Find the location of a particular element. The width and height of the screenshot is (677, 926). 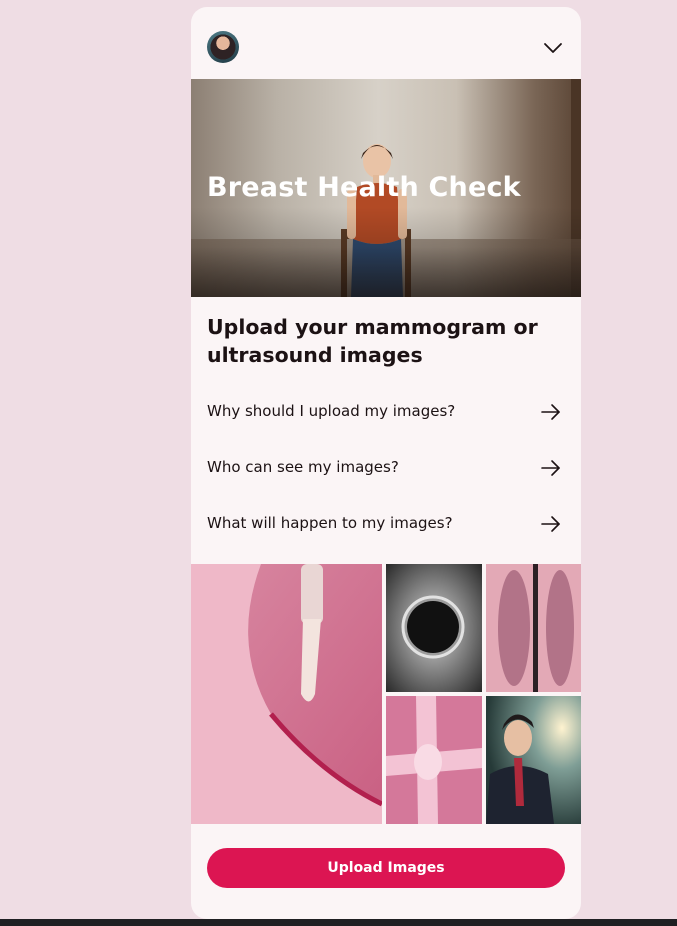

chevron-down-icon is located at coordinates (553, 48).